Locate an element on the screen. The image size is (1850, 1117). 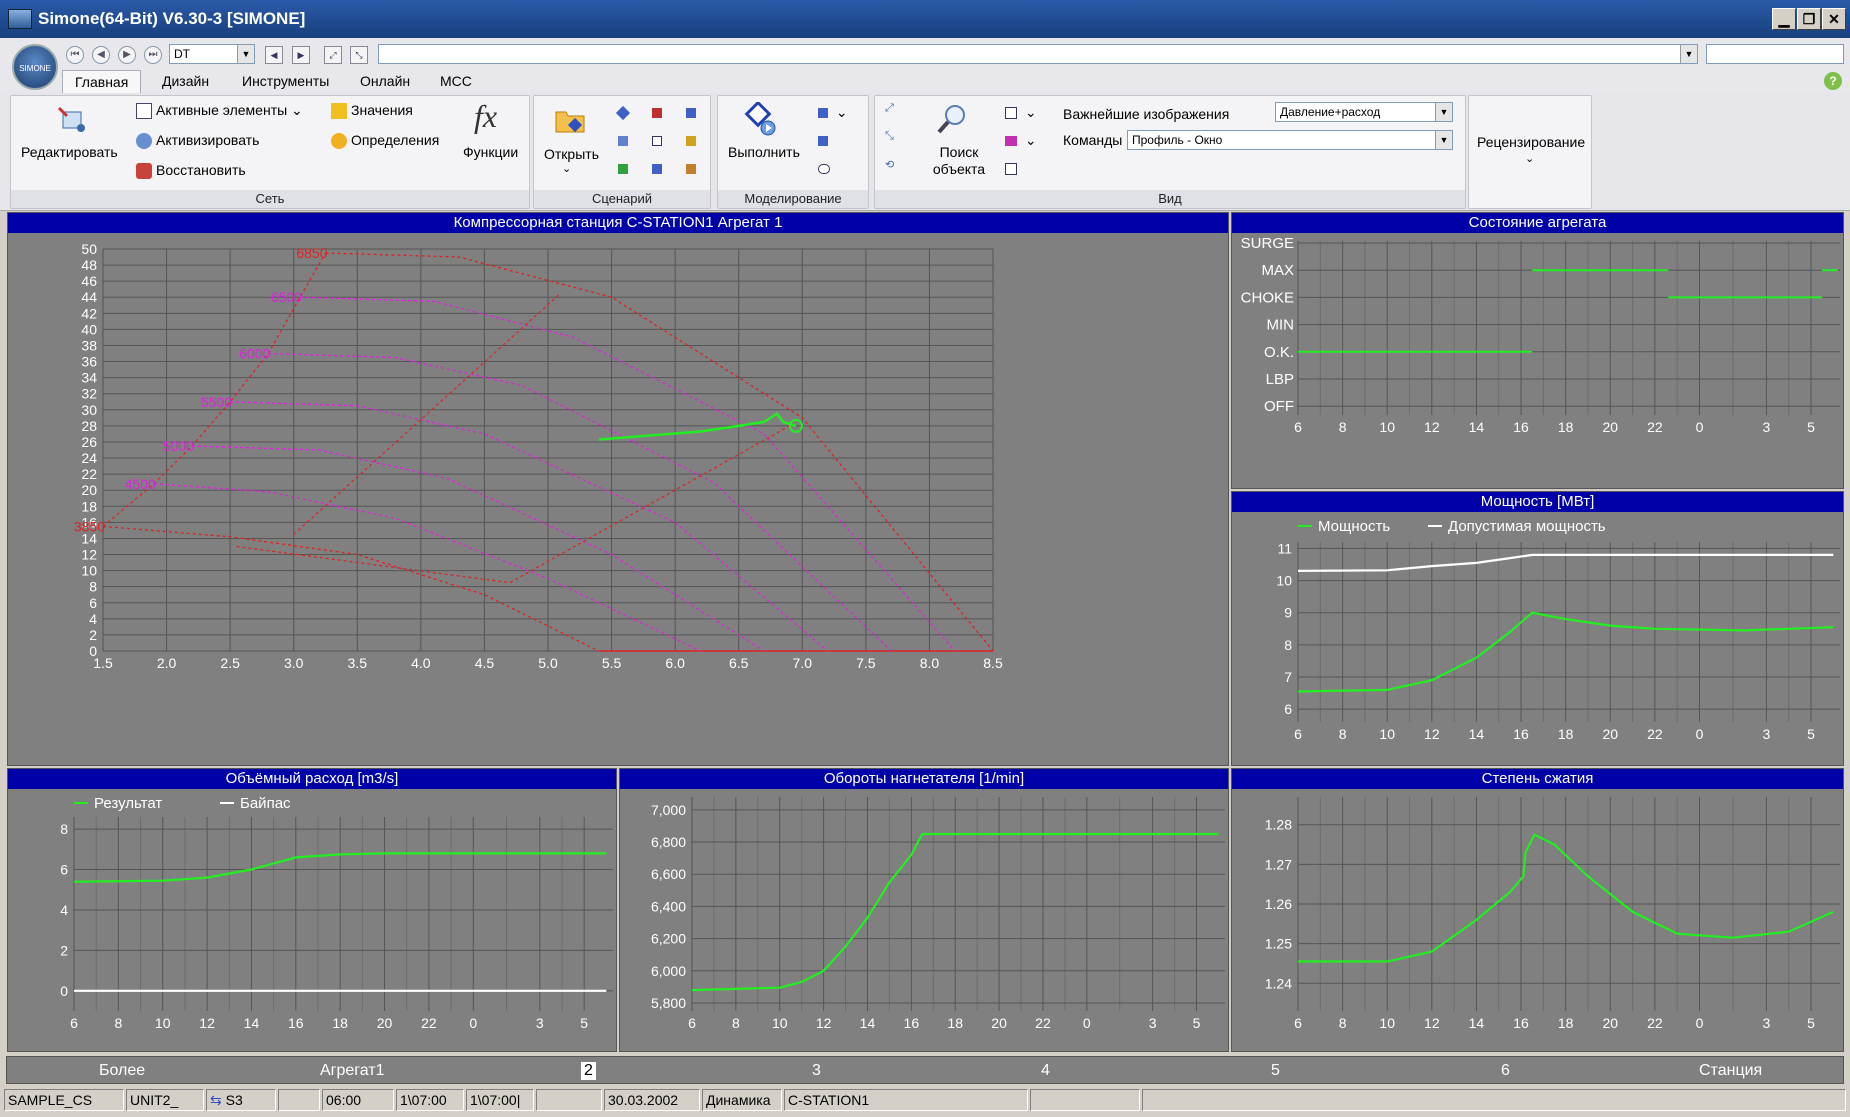
minimize-button: ▁ is located at coordinates (1784, 19).